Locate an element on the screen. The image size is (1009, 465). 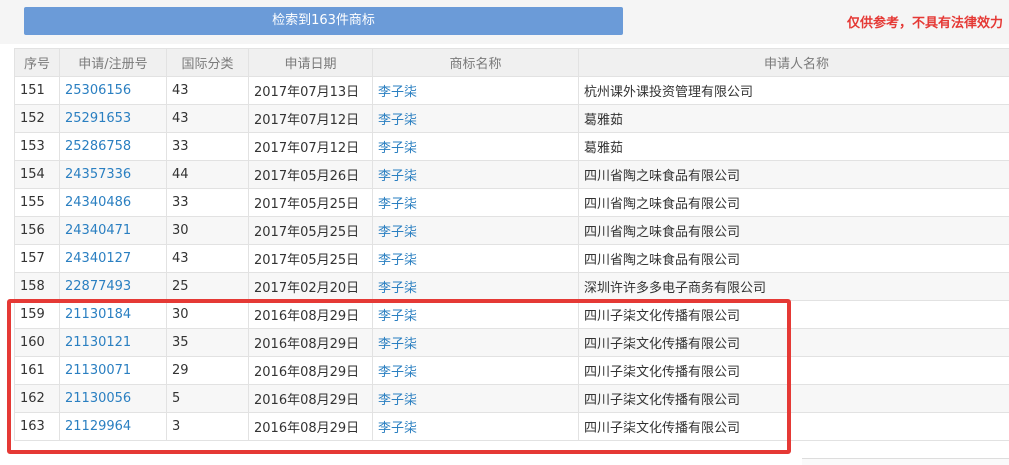
table-header-row: 序号 申请/注册号 国际分类 申请日期 商标名称 申请人名称 is located at coordinates (512, 63).